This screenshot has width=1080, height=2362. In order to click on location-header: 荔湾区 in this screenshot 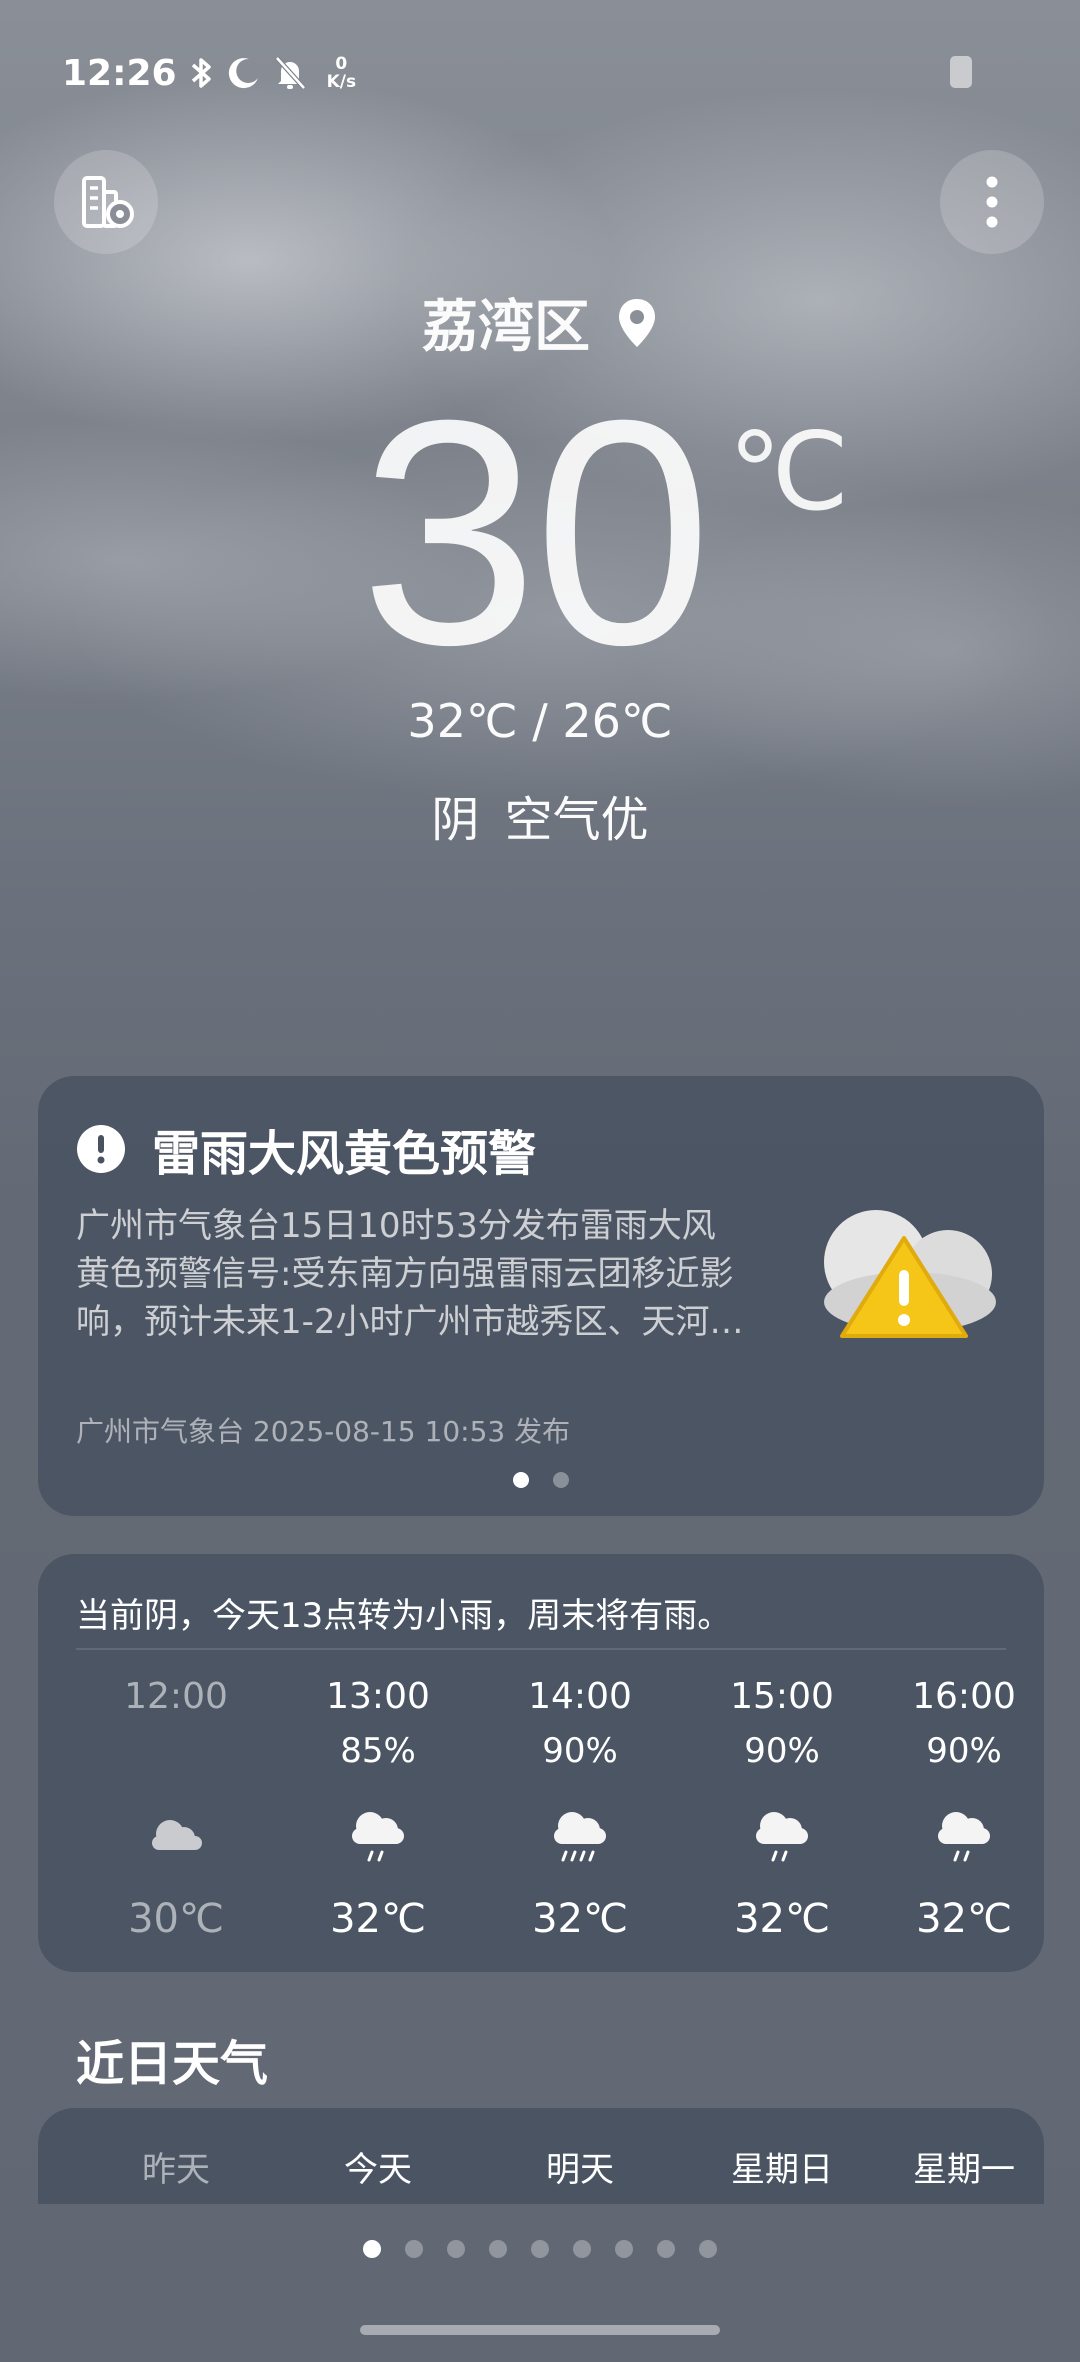, I will do `click(540, 322)`.